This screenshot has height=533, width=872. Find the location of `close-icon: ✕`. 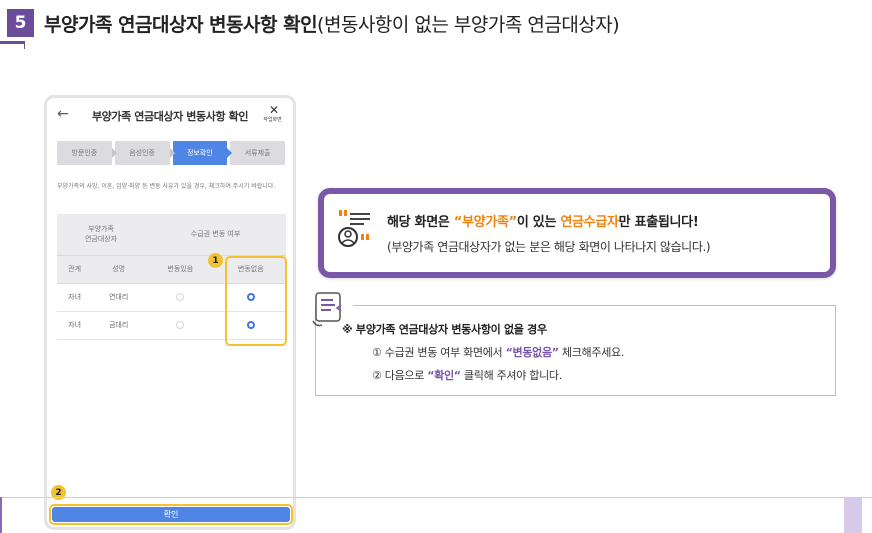

close-icon: ✕ is located at coordinates (274, 110).